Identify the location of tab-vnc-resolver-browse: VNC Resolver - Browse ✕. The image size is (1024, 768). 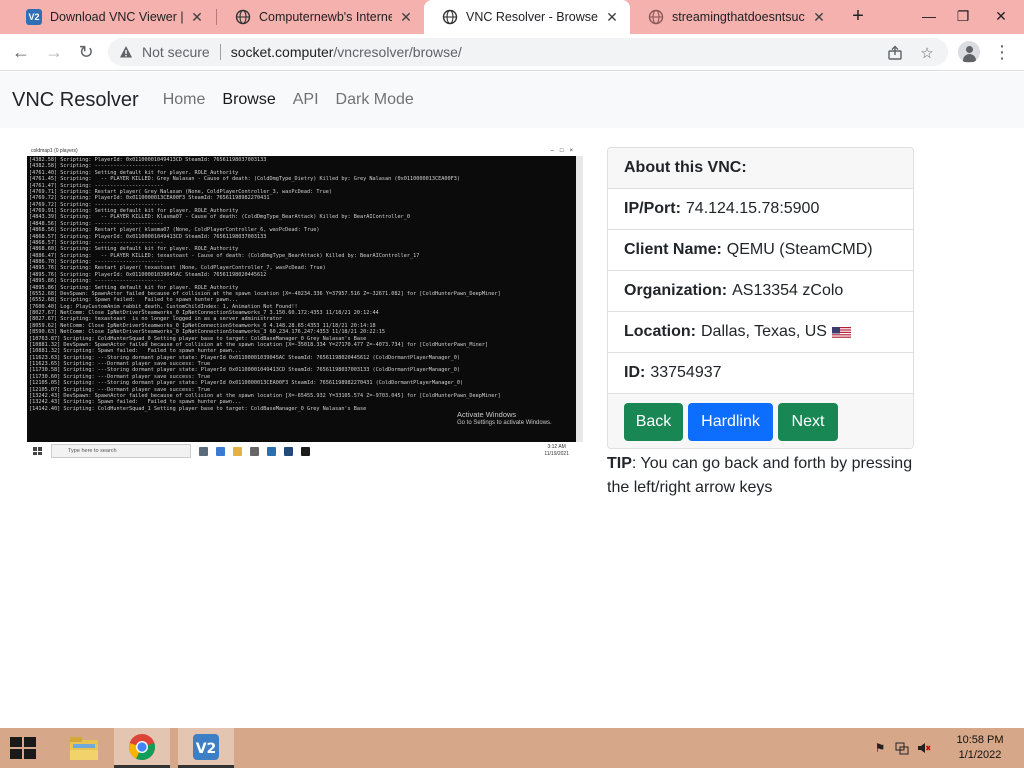
(527, 17).